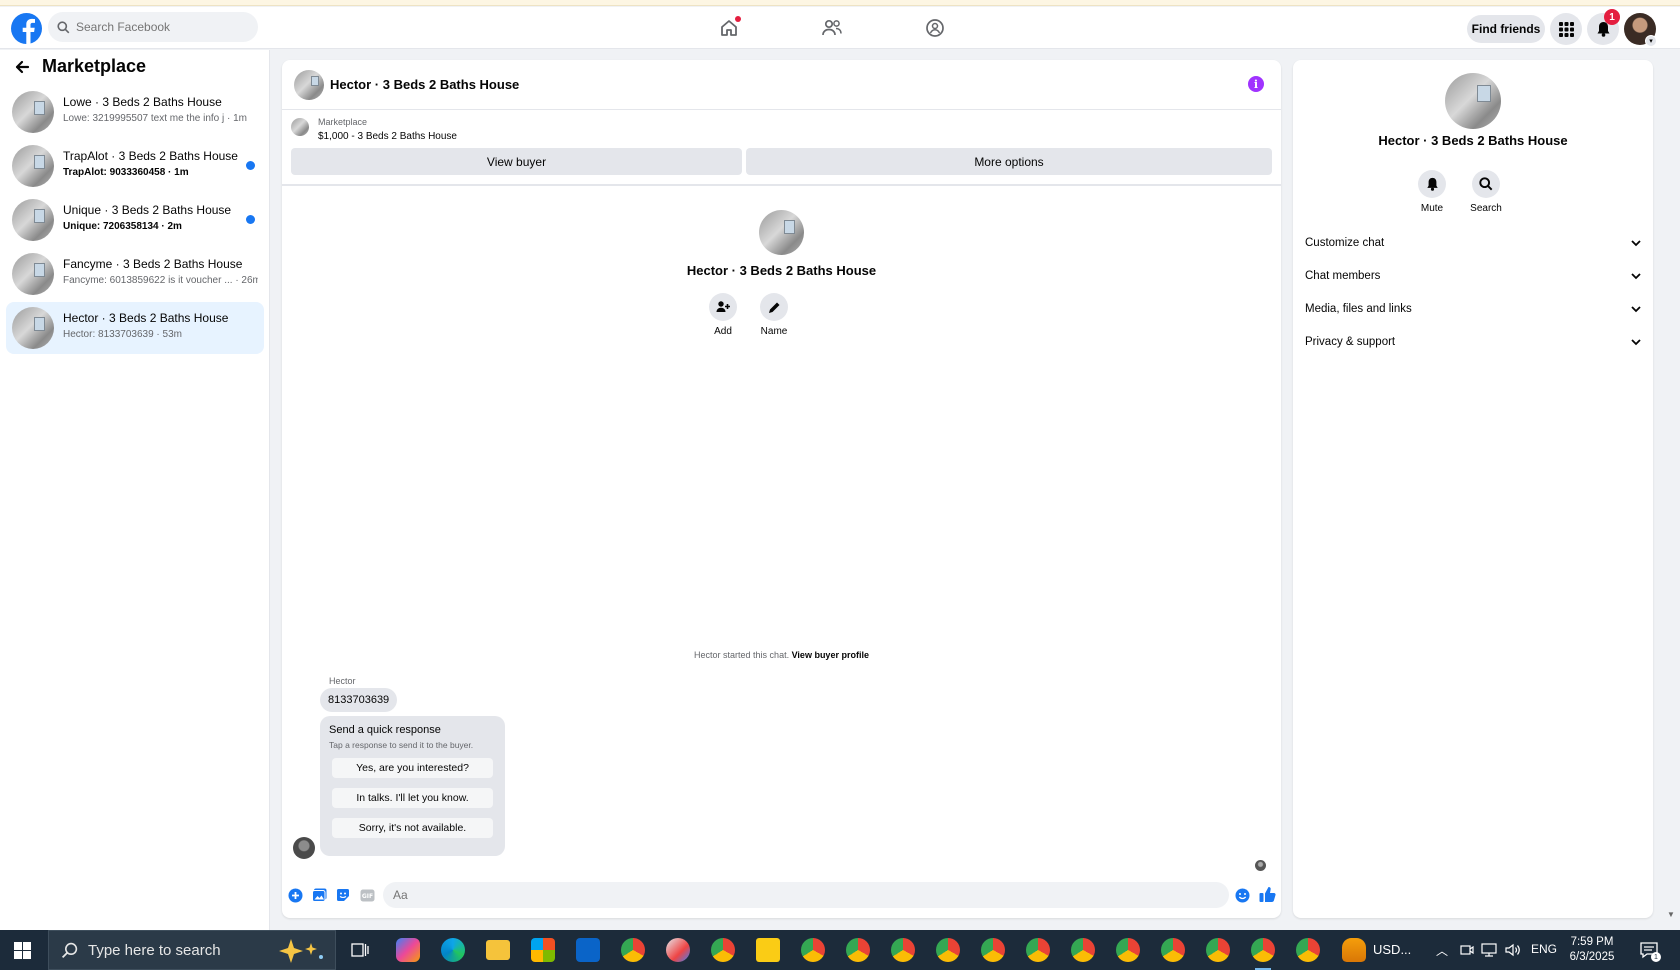 Image resolution: width=1680 pixels, height=970 pixels. I want to click on view-buyer-button: View buyer, so click(516, 161).